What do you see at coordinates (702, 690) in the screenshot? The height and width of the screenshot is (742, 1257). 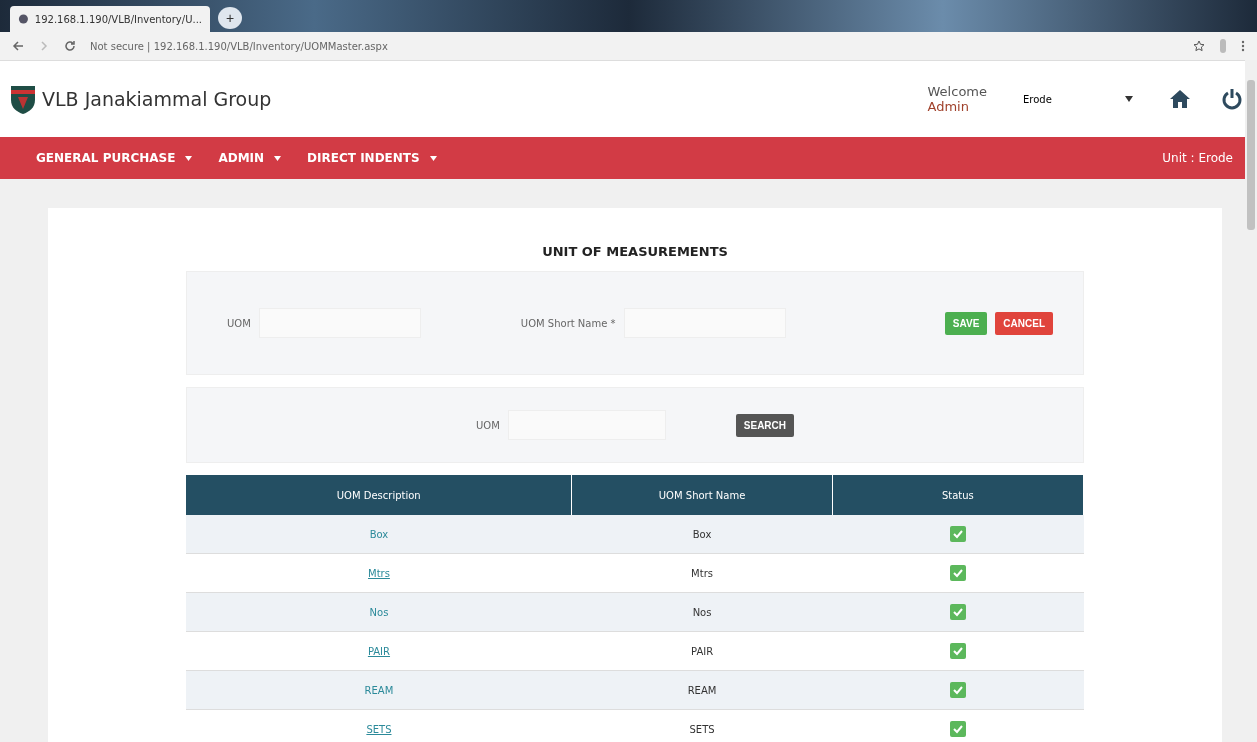 I see `table-cell: REAM` at bounding box center [702, 690].